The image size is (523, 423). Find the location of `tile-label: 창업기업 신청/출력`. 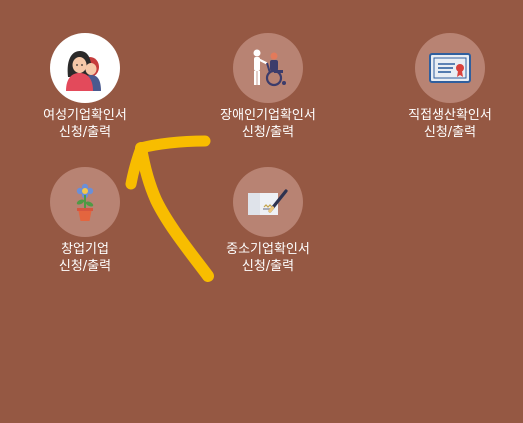

tile-label: 창업기업 신청/출력 is located at coordinates (85, 258).